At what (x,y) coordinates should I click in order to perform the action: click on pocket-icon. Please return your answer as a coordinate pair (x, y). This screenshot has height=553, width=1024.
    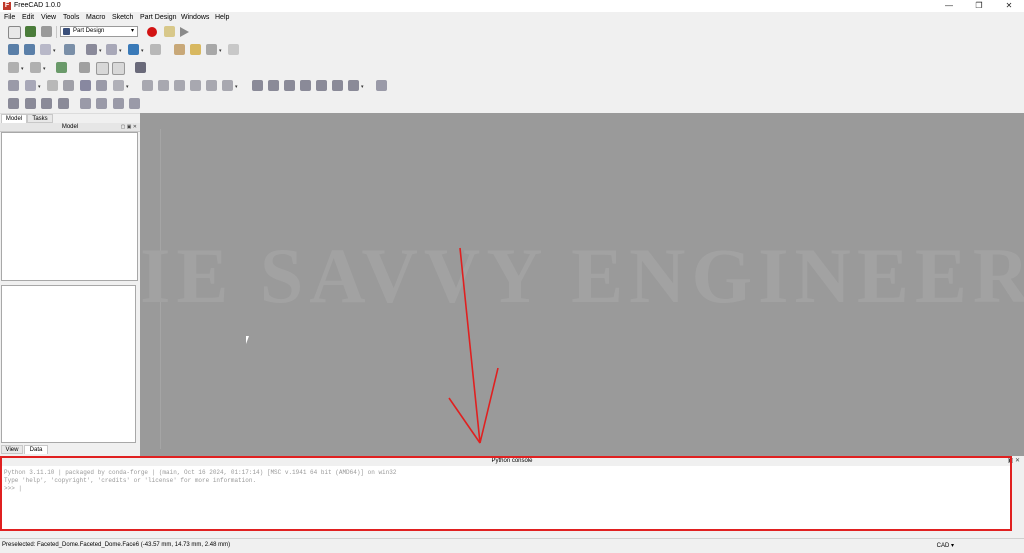
    Looking at the image, I should click on (257, 85).